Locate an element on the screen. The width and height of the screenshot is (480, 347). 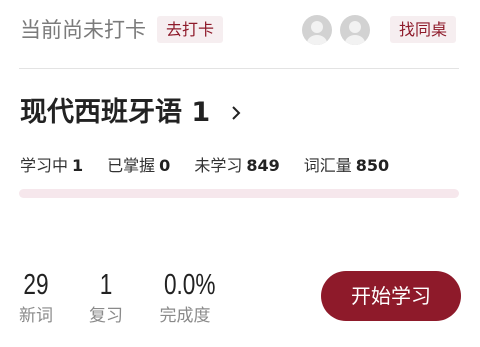
completion-label: 完成度 is located at coordinates (185, 316).